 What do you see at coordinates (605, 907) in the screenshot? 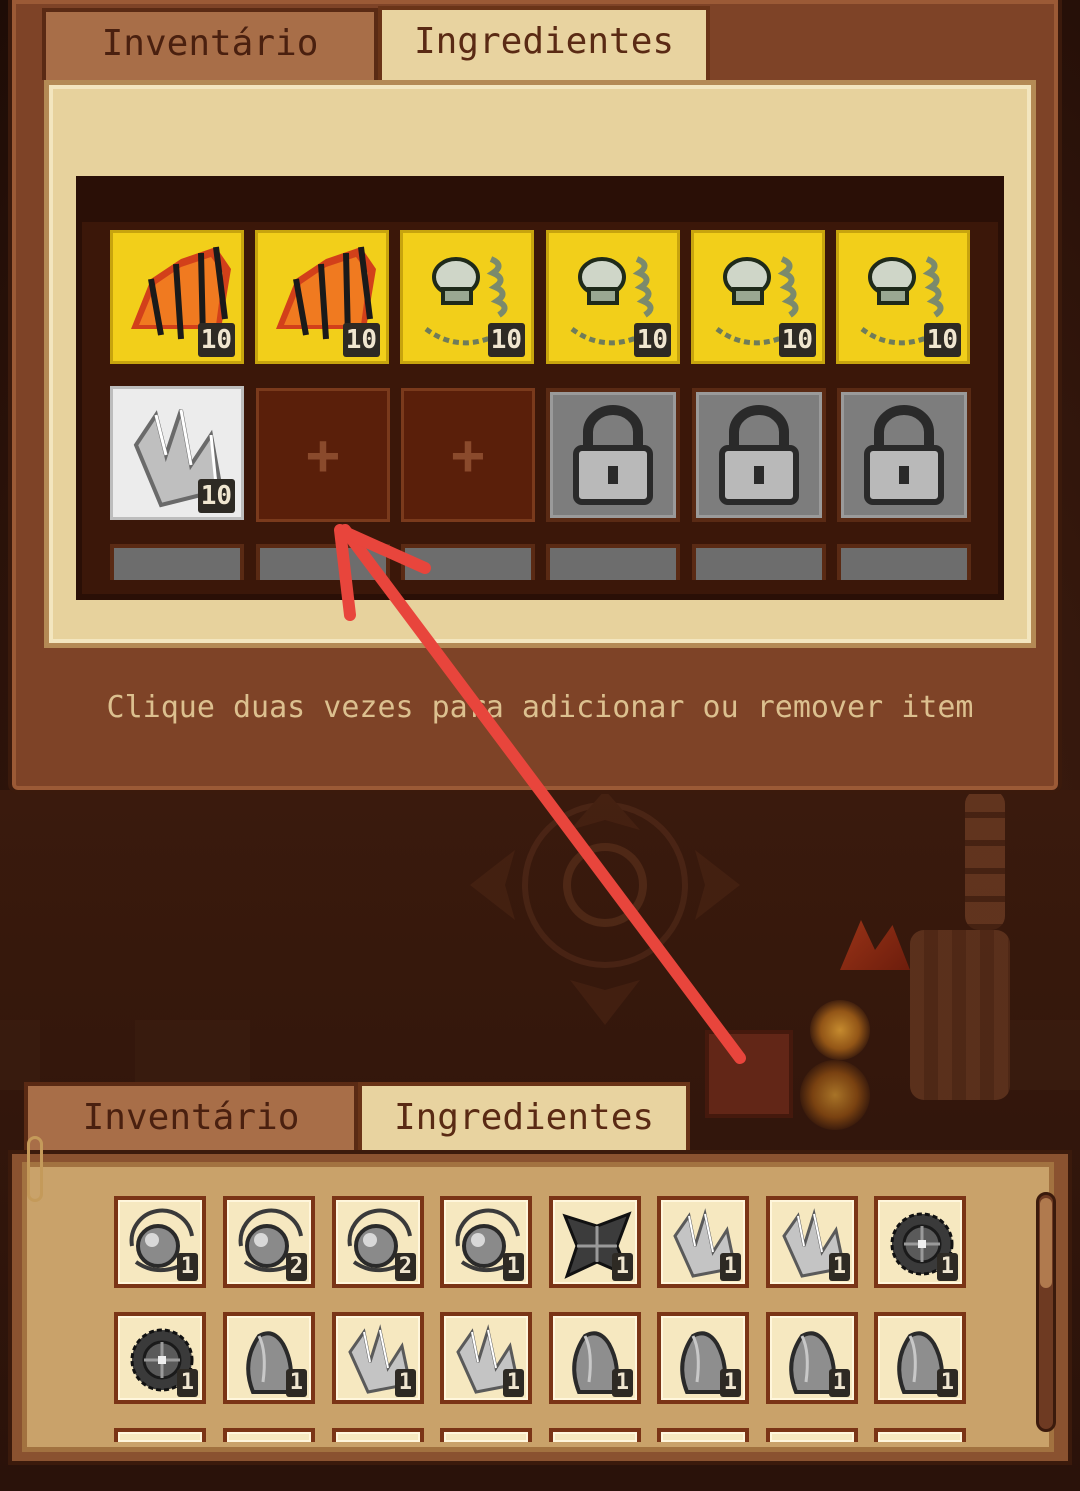
I see `rune-circle-decoration` at bounding box center [605, 907].